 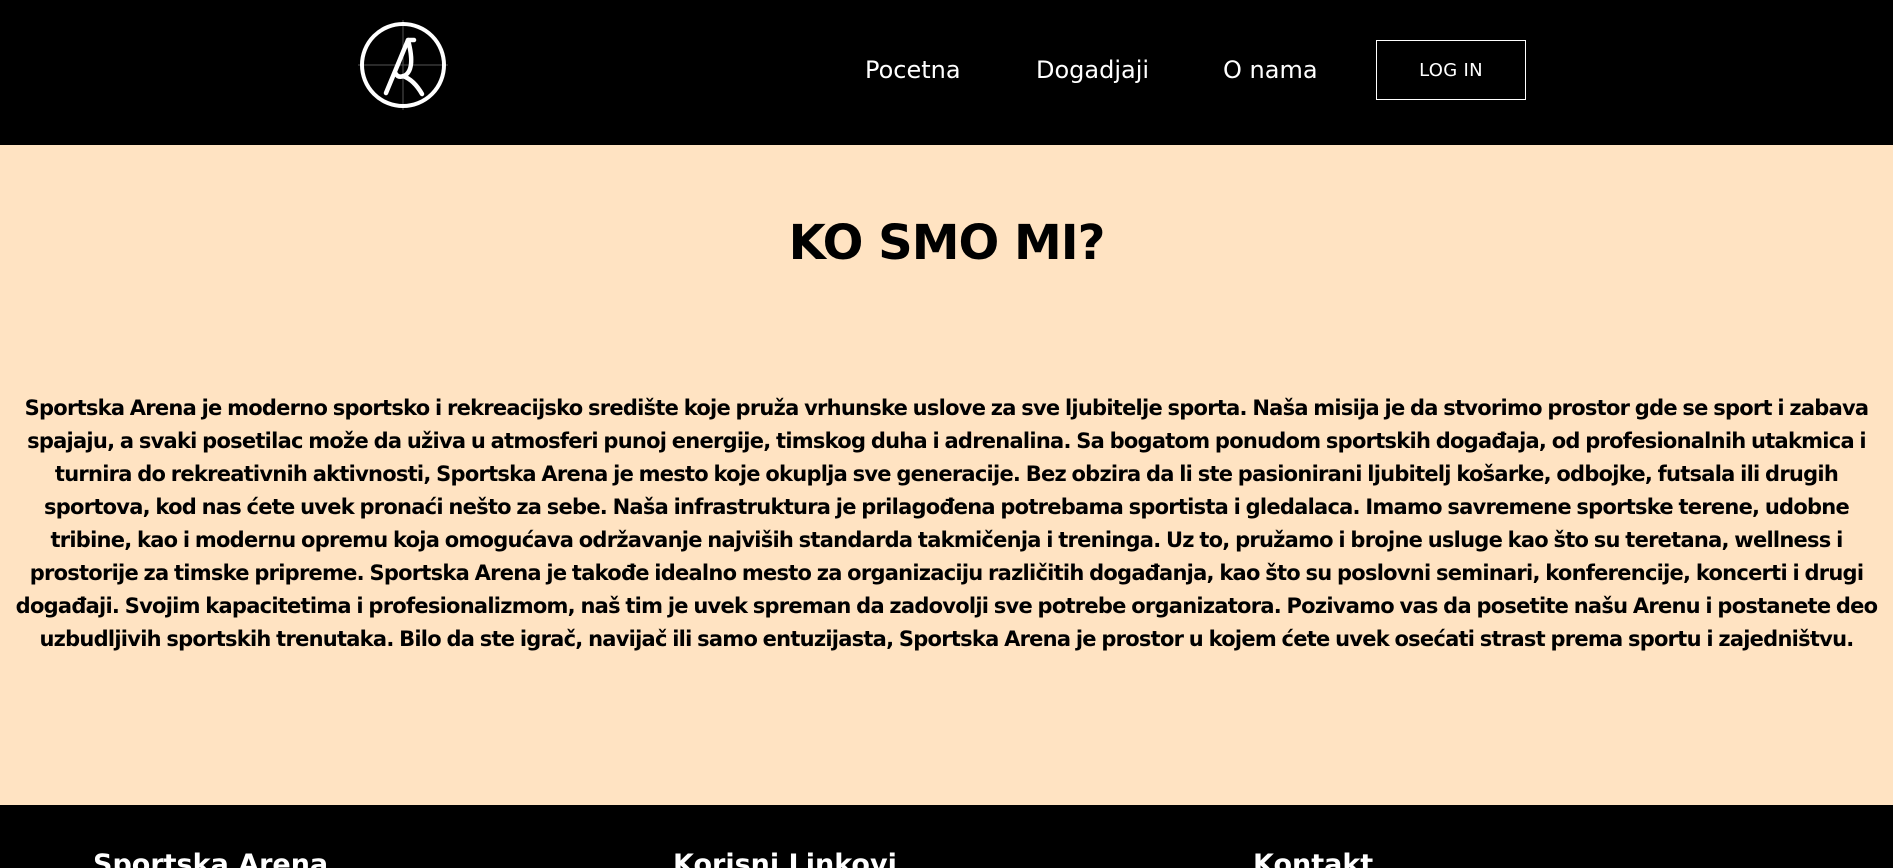 What do you see at coordinates (1092, 70) in the screenshot?
I see `nav-link-events: Dogadjaji` at bounding box center [1092, 70].